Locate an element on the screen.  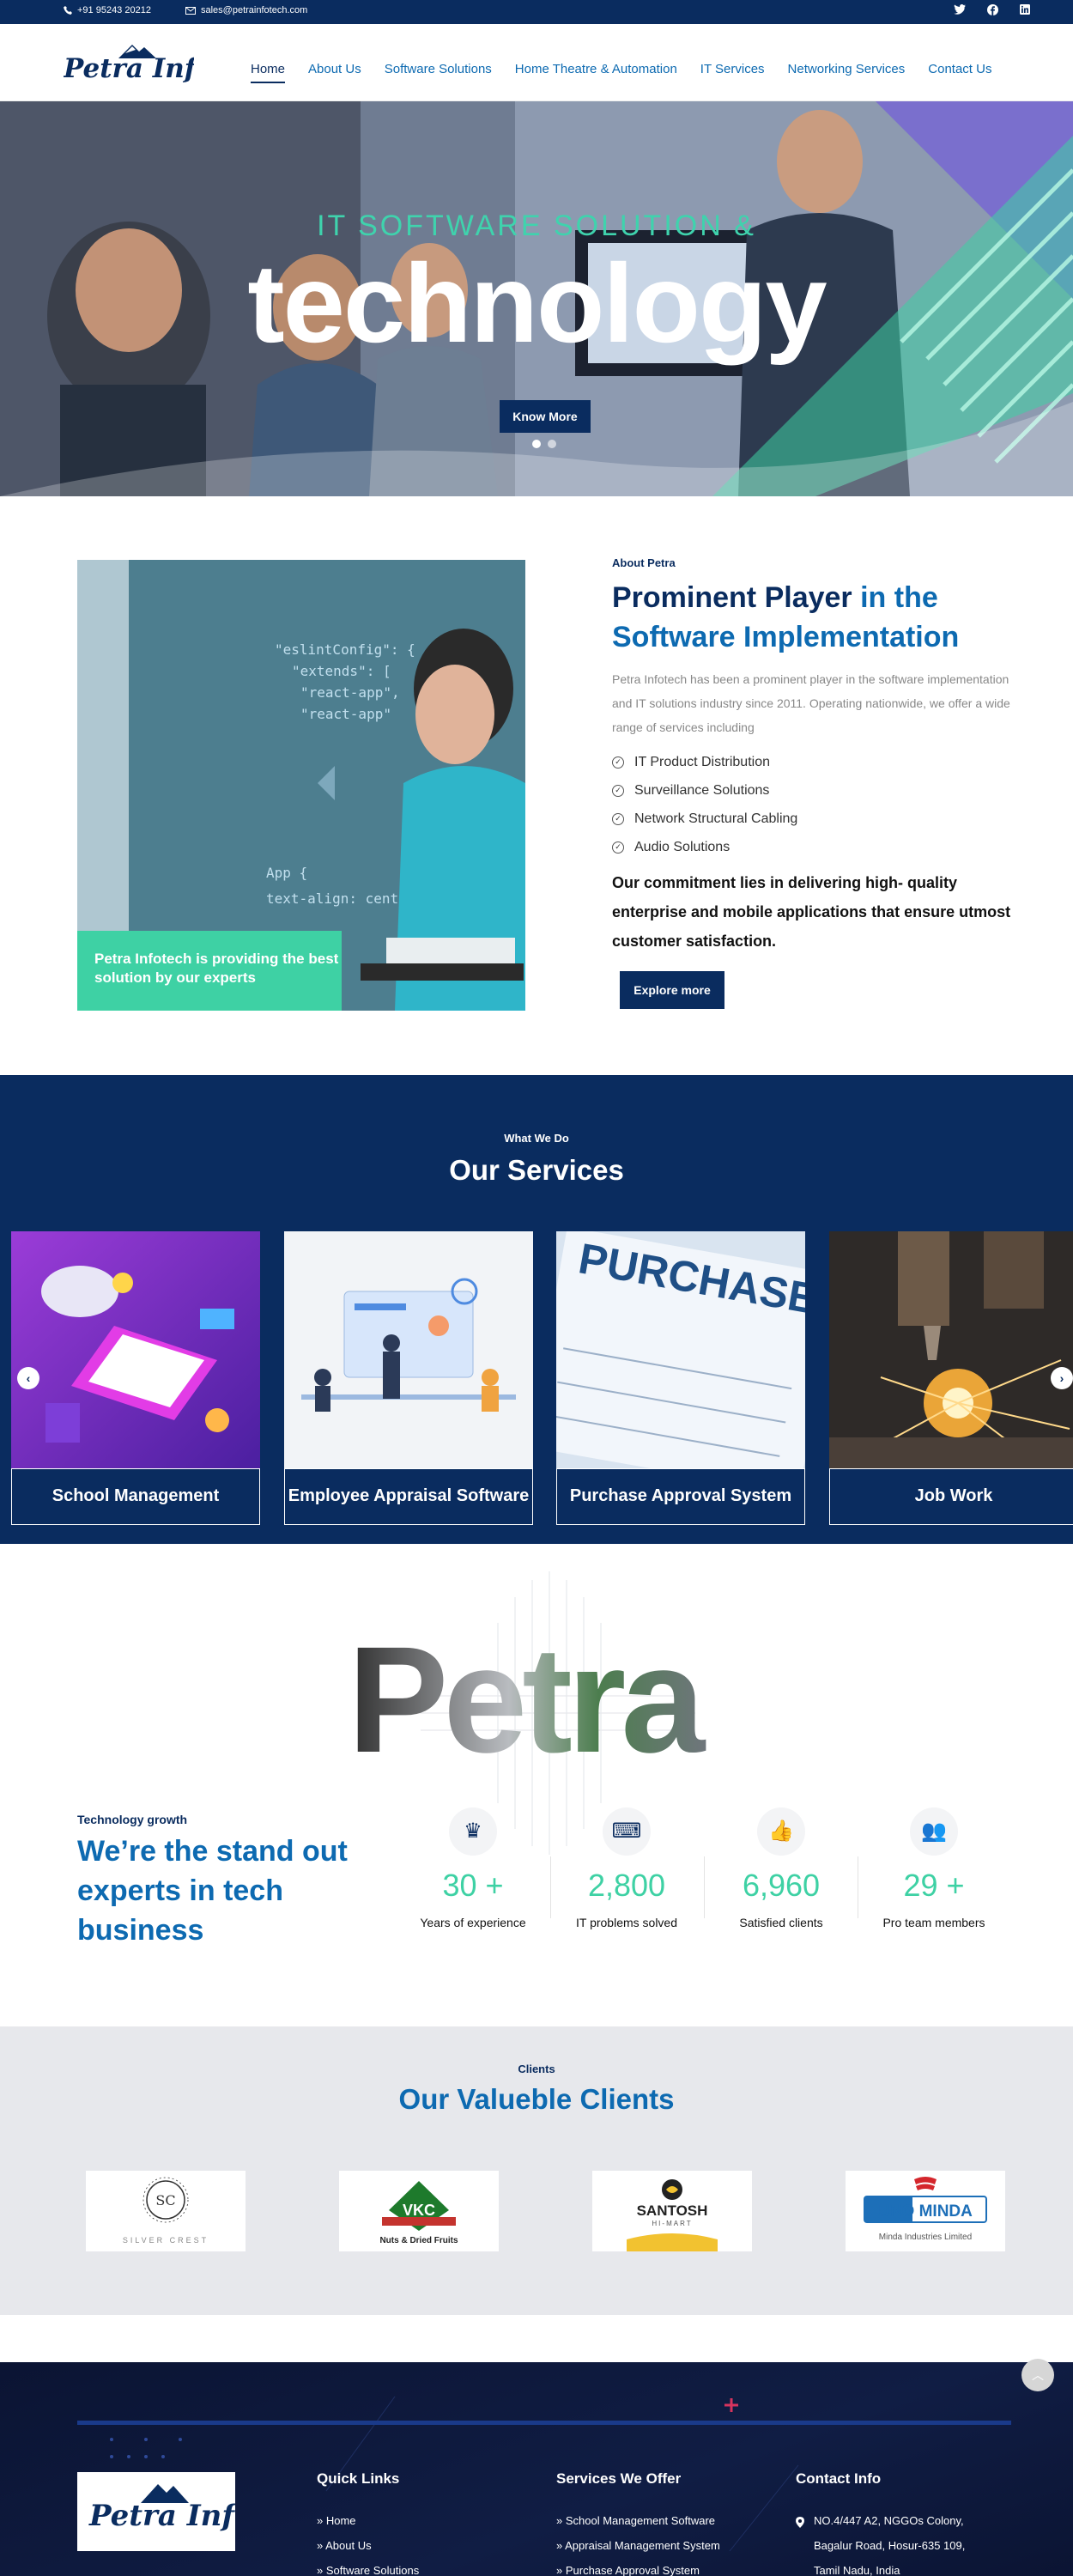
stat-problems: ⌨ 2,800 IT problems solved is located at coordinates (627, 1868).